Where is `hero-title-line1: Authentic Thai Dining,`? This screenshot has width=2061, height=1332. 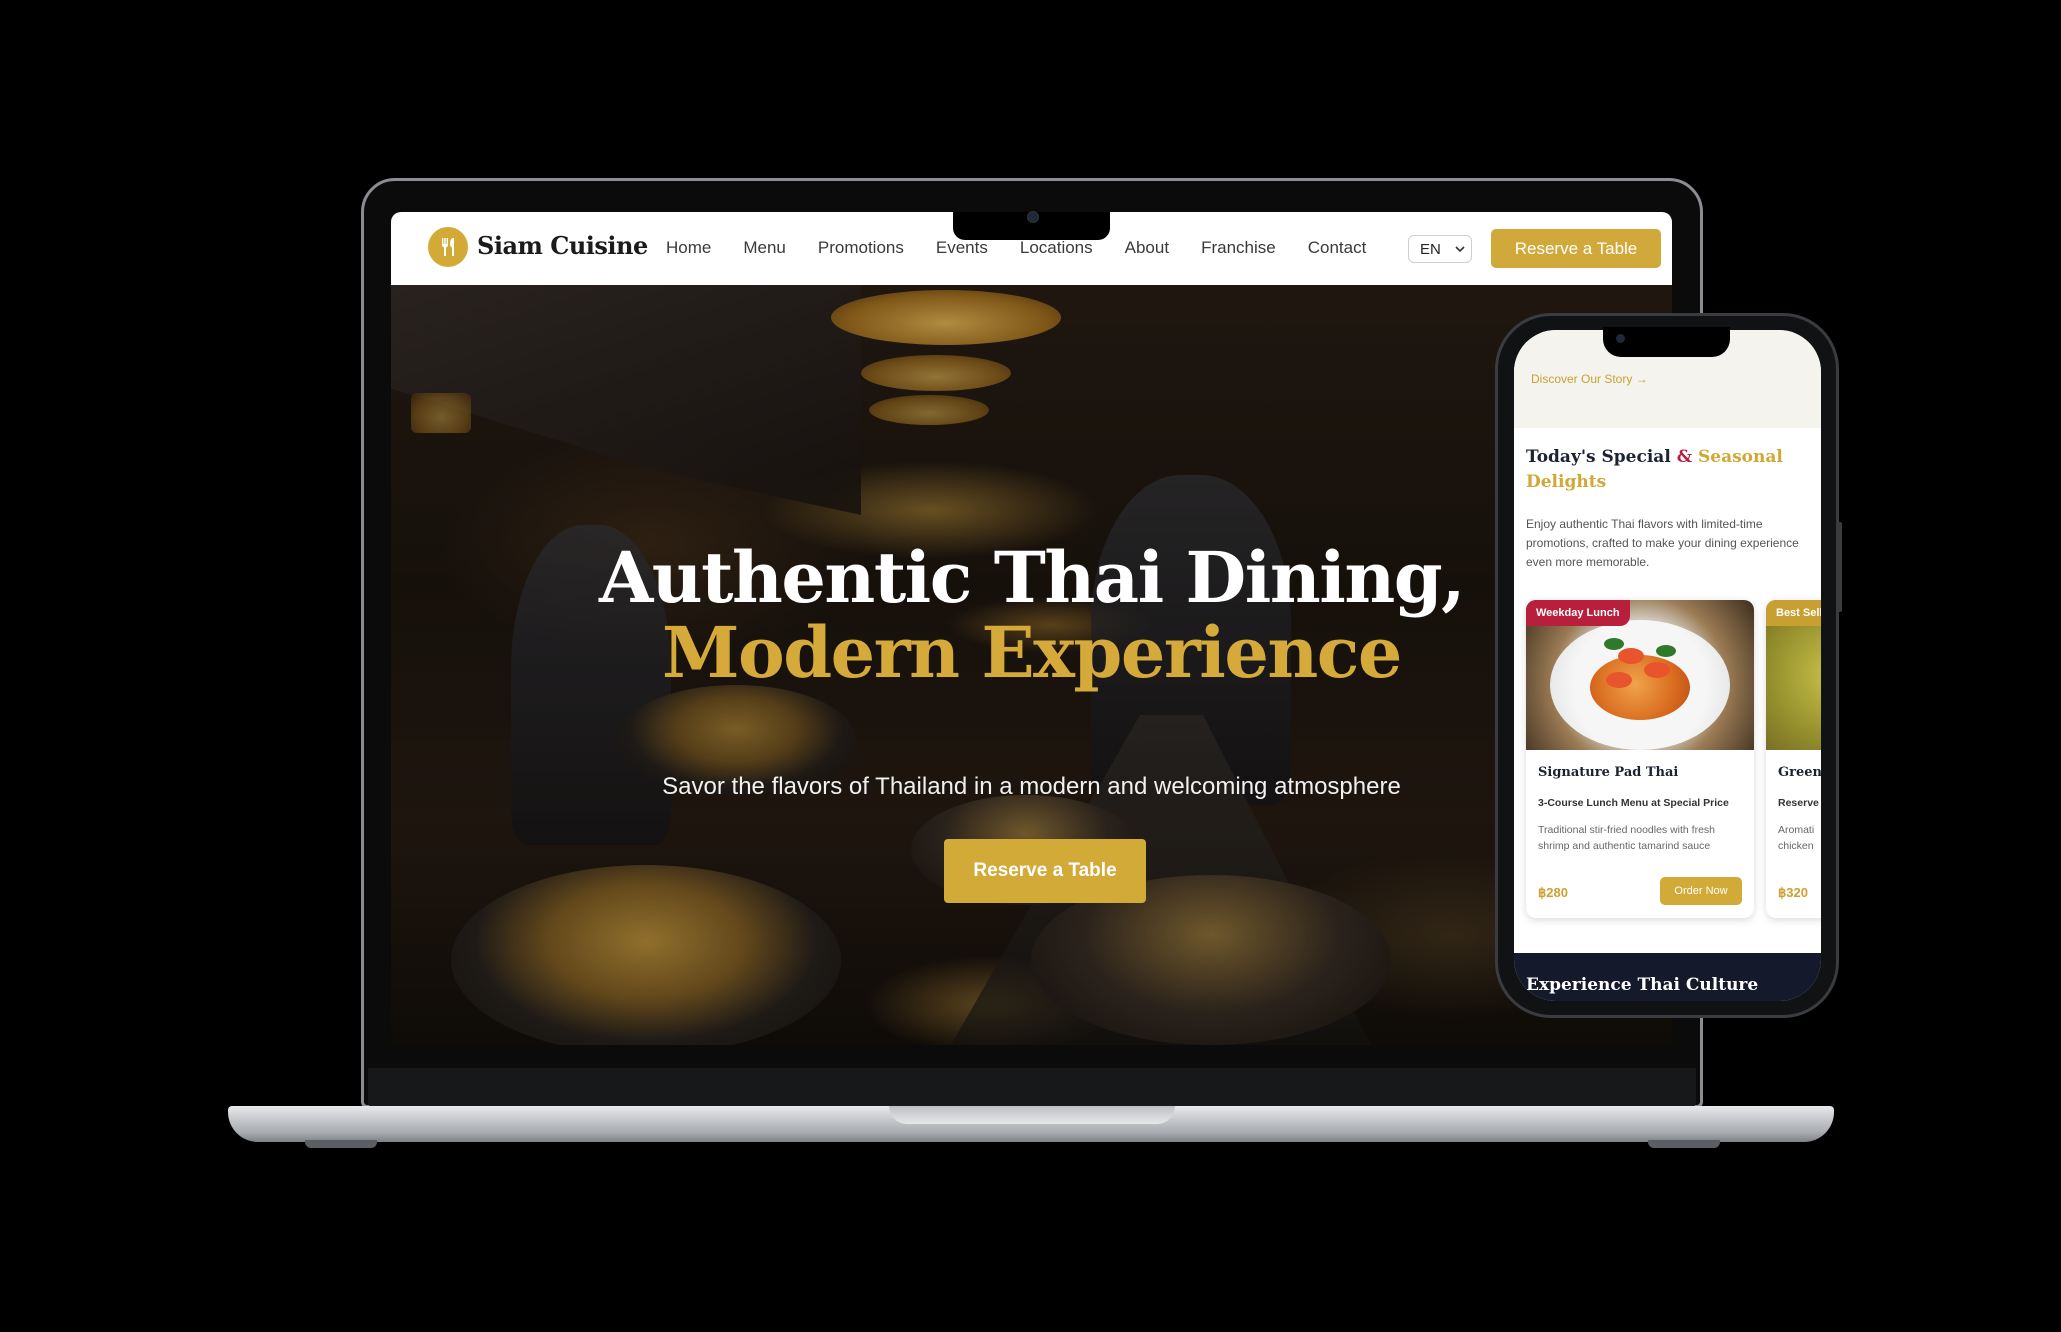 hero-title-line1: Authentic Thai Dining, is located at coordinates (1032, 577).